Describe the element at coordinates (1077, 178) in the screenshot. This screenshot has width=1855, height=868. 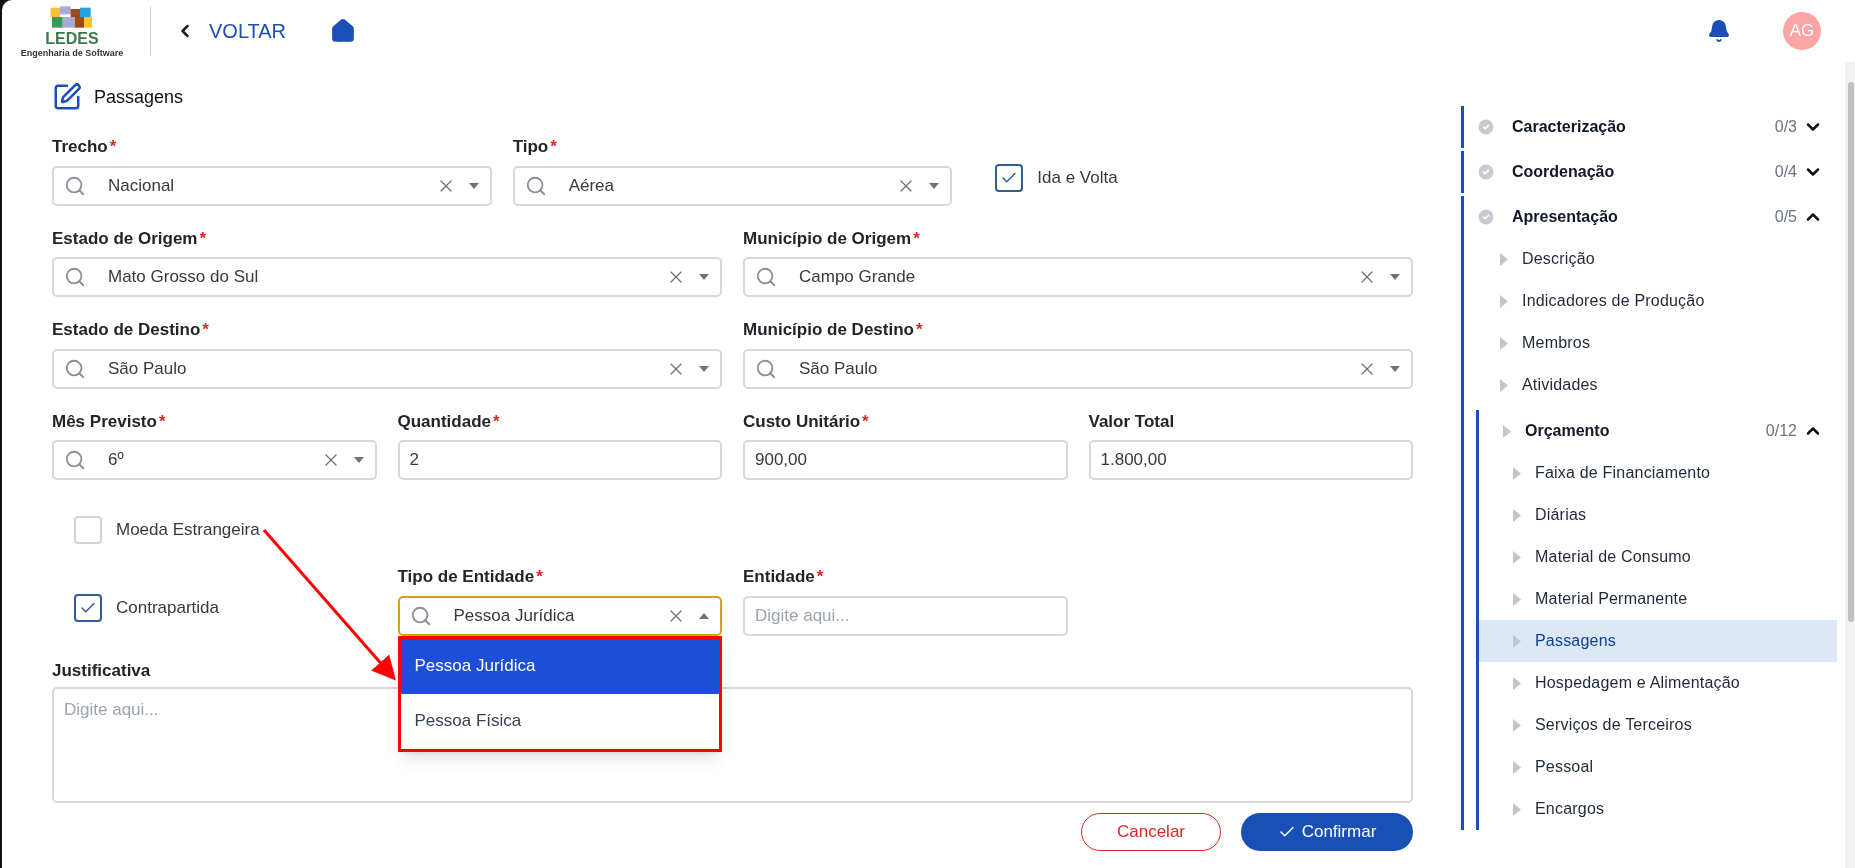
I see `checkbox-label: Ida e Volta` at that location.